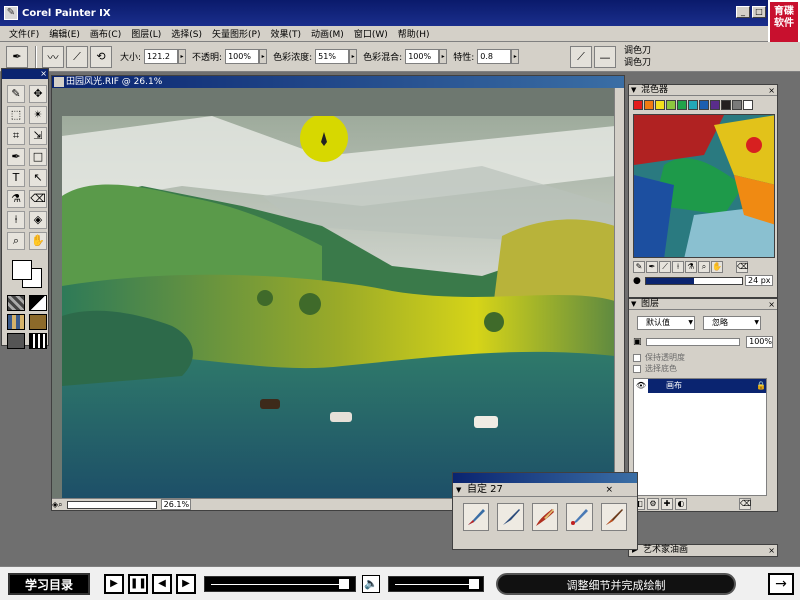 This screenshot has height=600, width=800. I want to click on grabber-icon: ✋, so click(38, 241).